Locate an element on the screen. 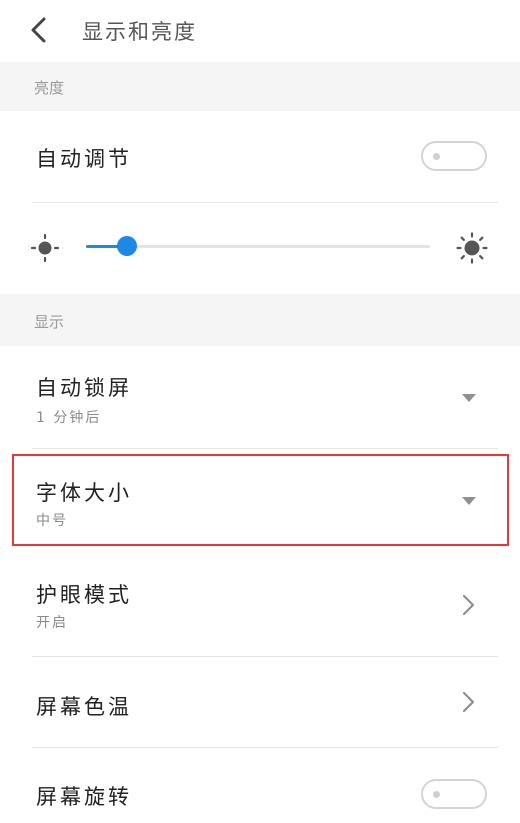 This screenshot has width=520, height=823. brightness-section-label: 亮度 is located at coordinates (49, 88).